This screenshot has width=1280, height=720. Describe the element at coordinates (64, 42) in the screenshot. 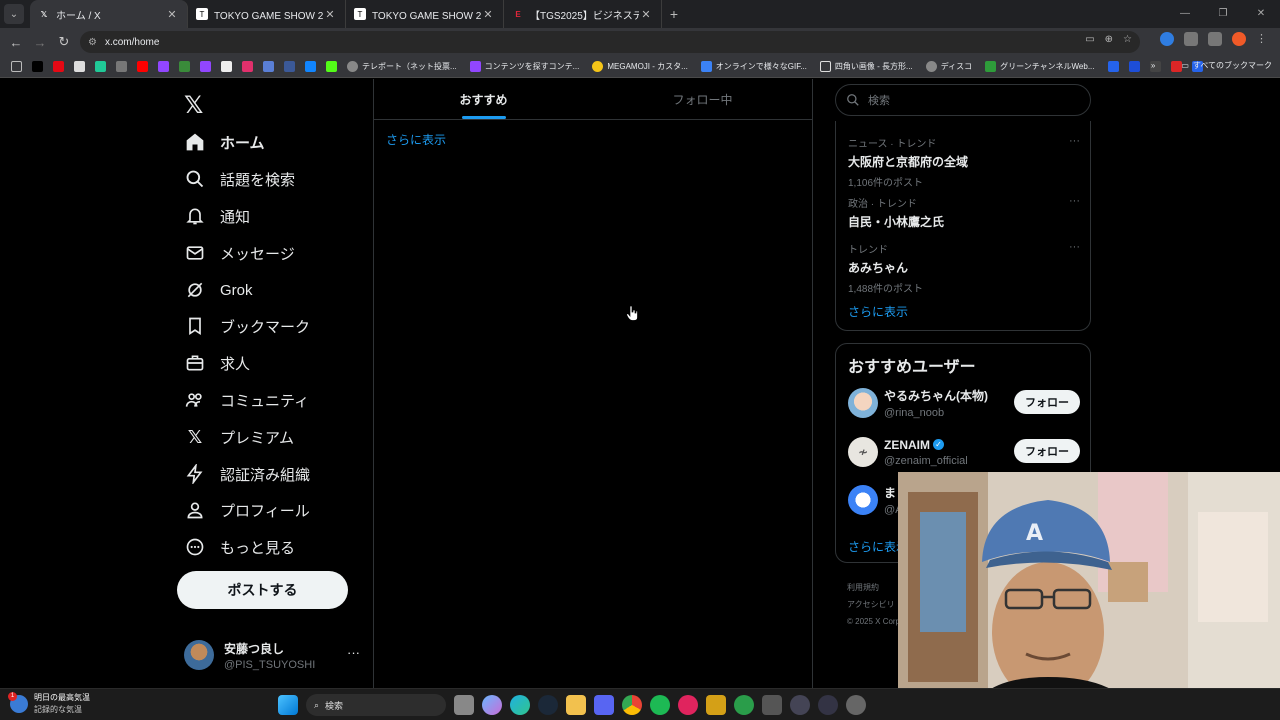

I see `reload-icon: ↻` at that location.